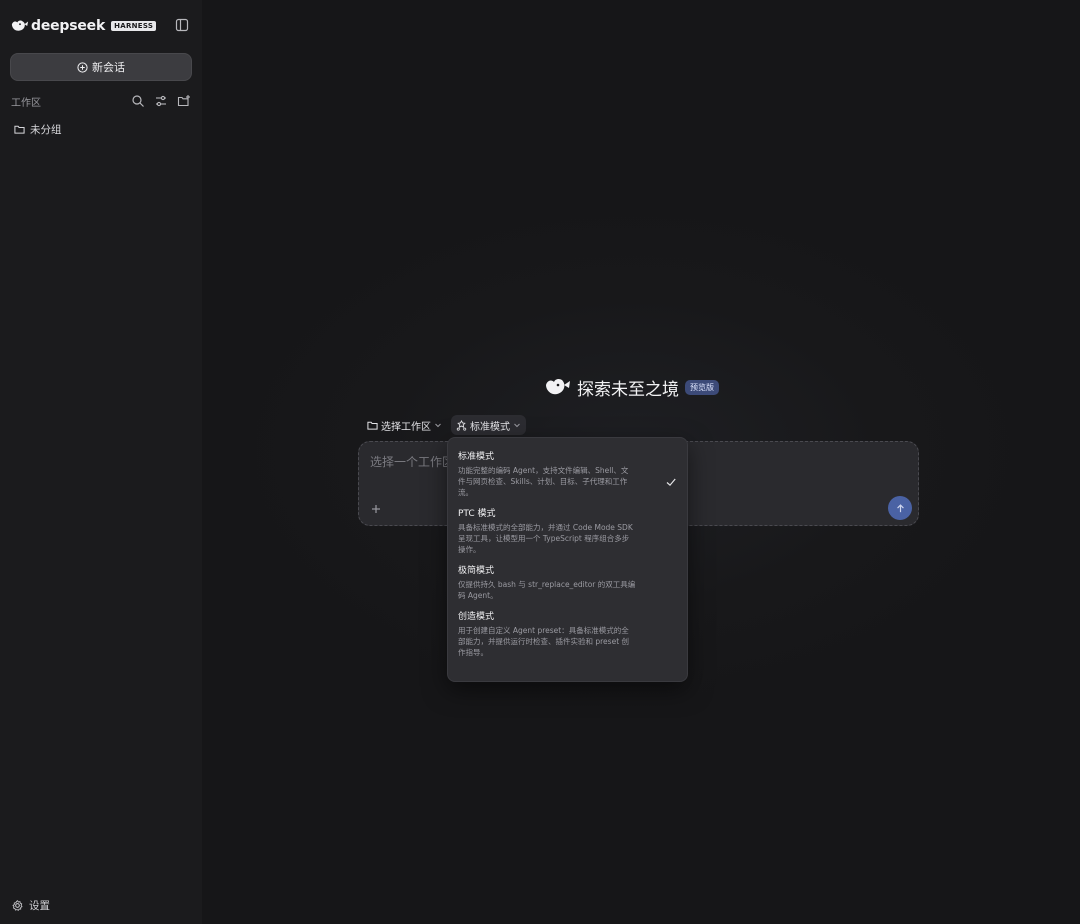 The height and width of the screenshot is (924, 1080). What do you see at coordinates (39, 905) in the screenshot?
I see `settings-label: 设置` at bounding box center [39, 905].